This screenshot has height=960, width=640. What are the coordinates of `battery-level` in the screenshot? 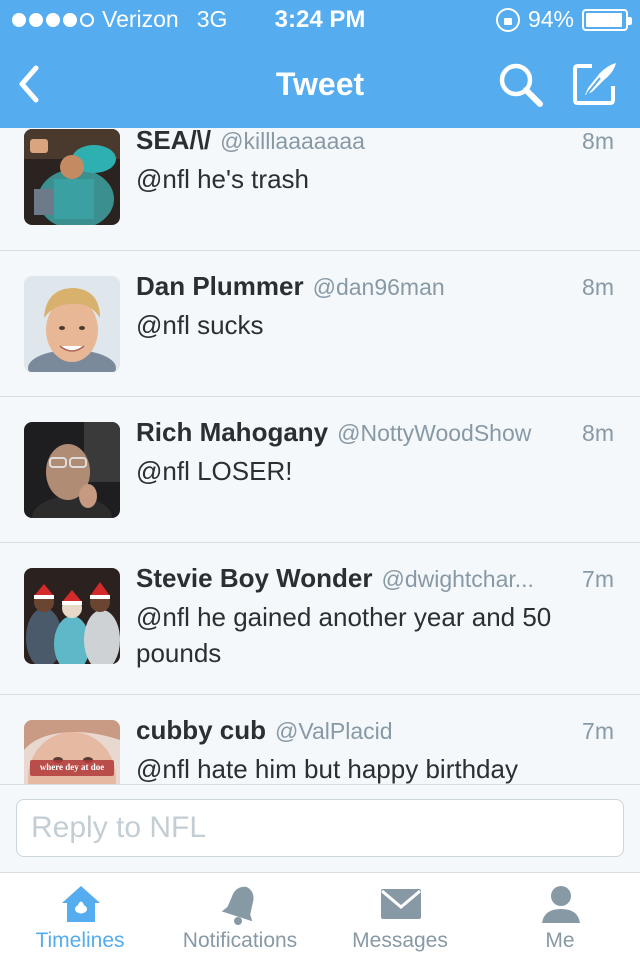 It's located at (604, 19).